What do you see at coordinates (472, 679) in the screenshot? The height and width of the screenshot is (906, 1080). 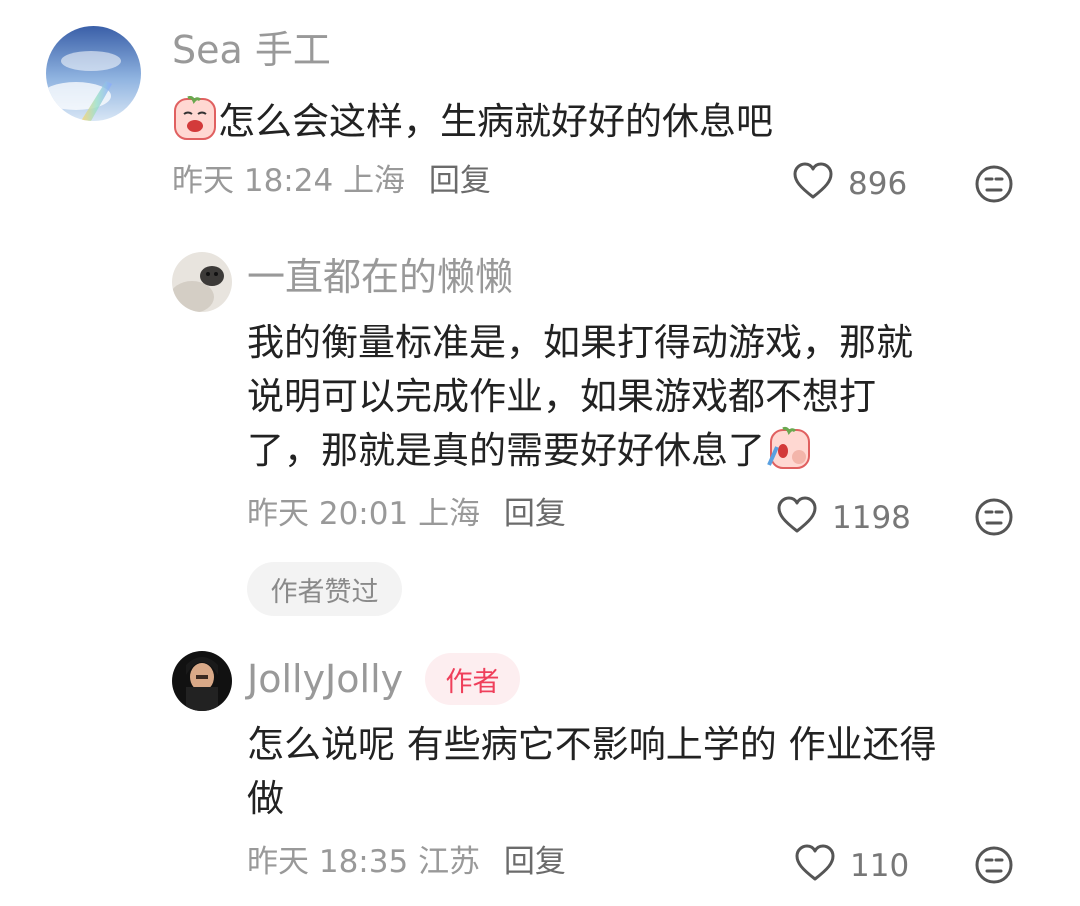 I see `author-tag: 作者` at bounding box center [472, 679].